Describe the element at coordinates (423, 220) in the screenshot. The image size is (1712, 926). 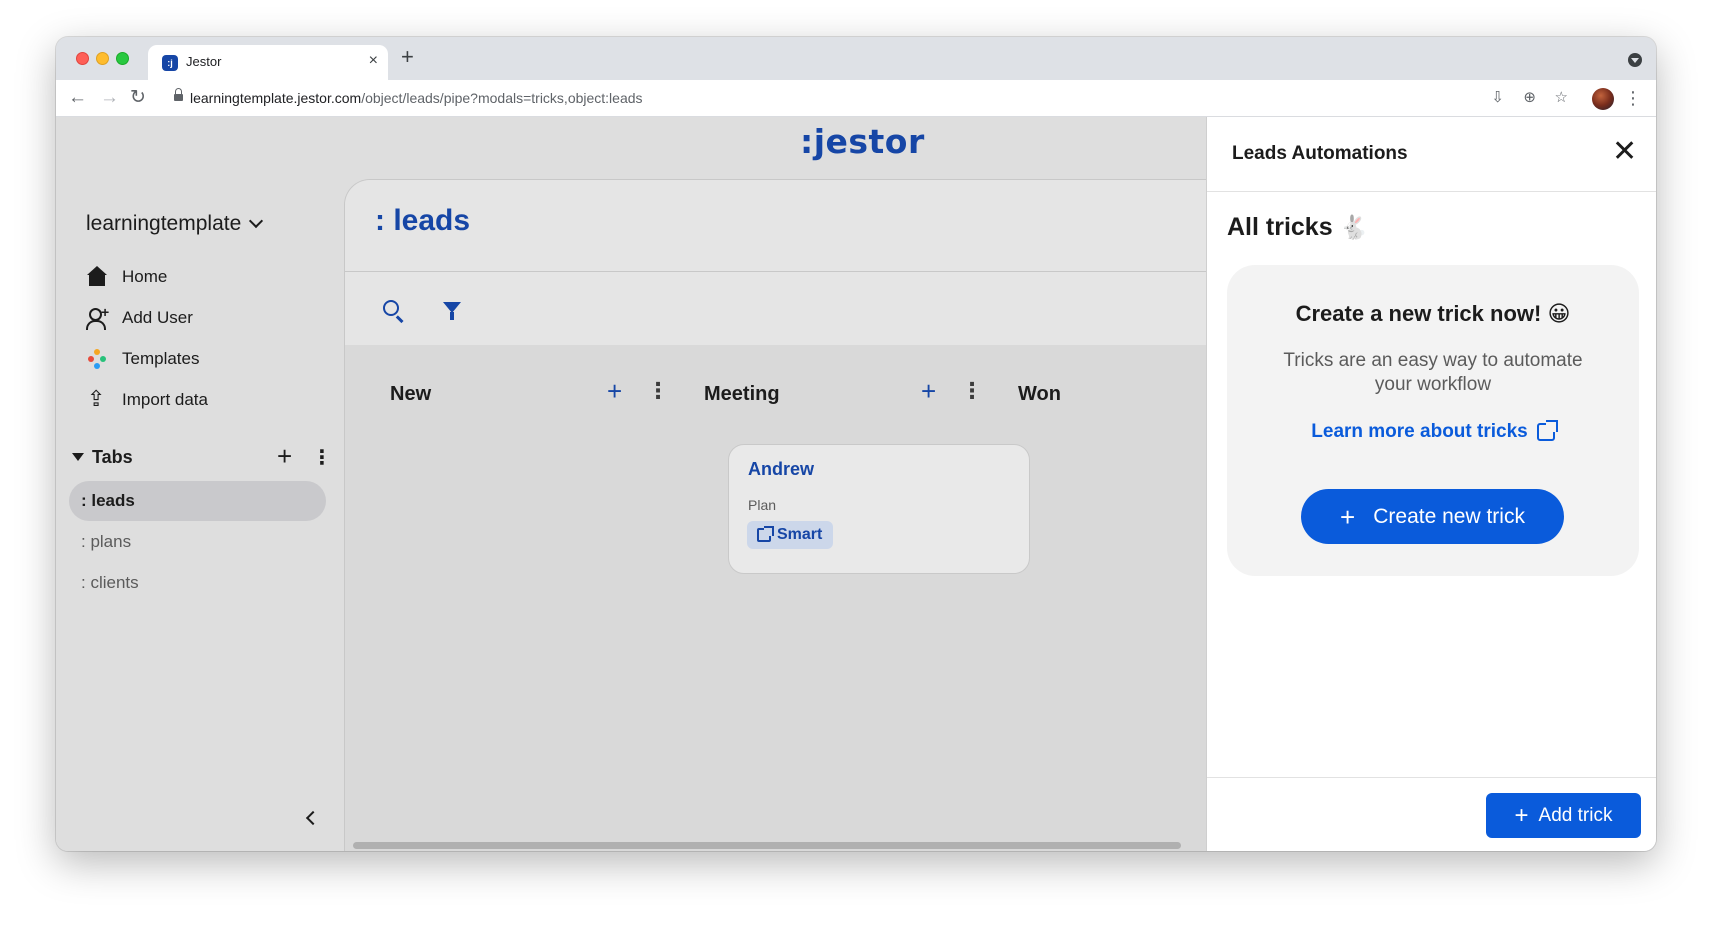
I see `page-title: : leads` at that location.